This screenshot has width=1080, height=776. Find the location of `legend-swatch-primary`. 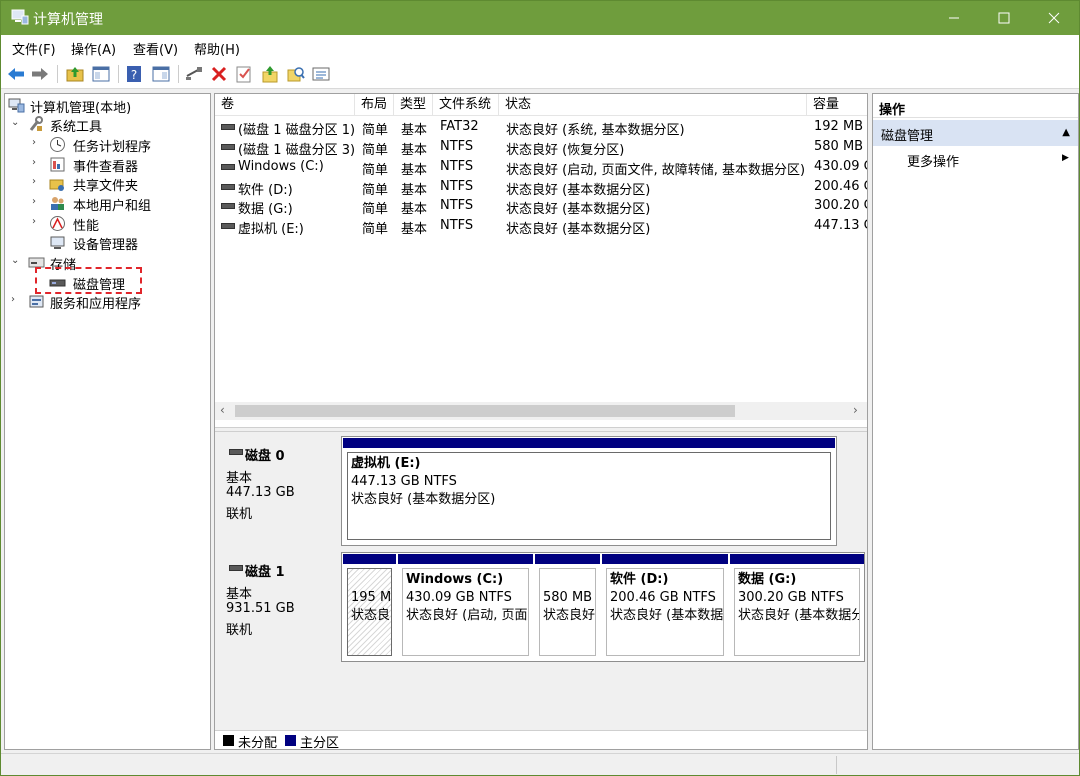

legend-swatch-primary is located at coordinates (290, 740).